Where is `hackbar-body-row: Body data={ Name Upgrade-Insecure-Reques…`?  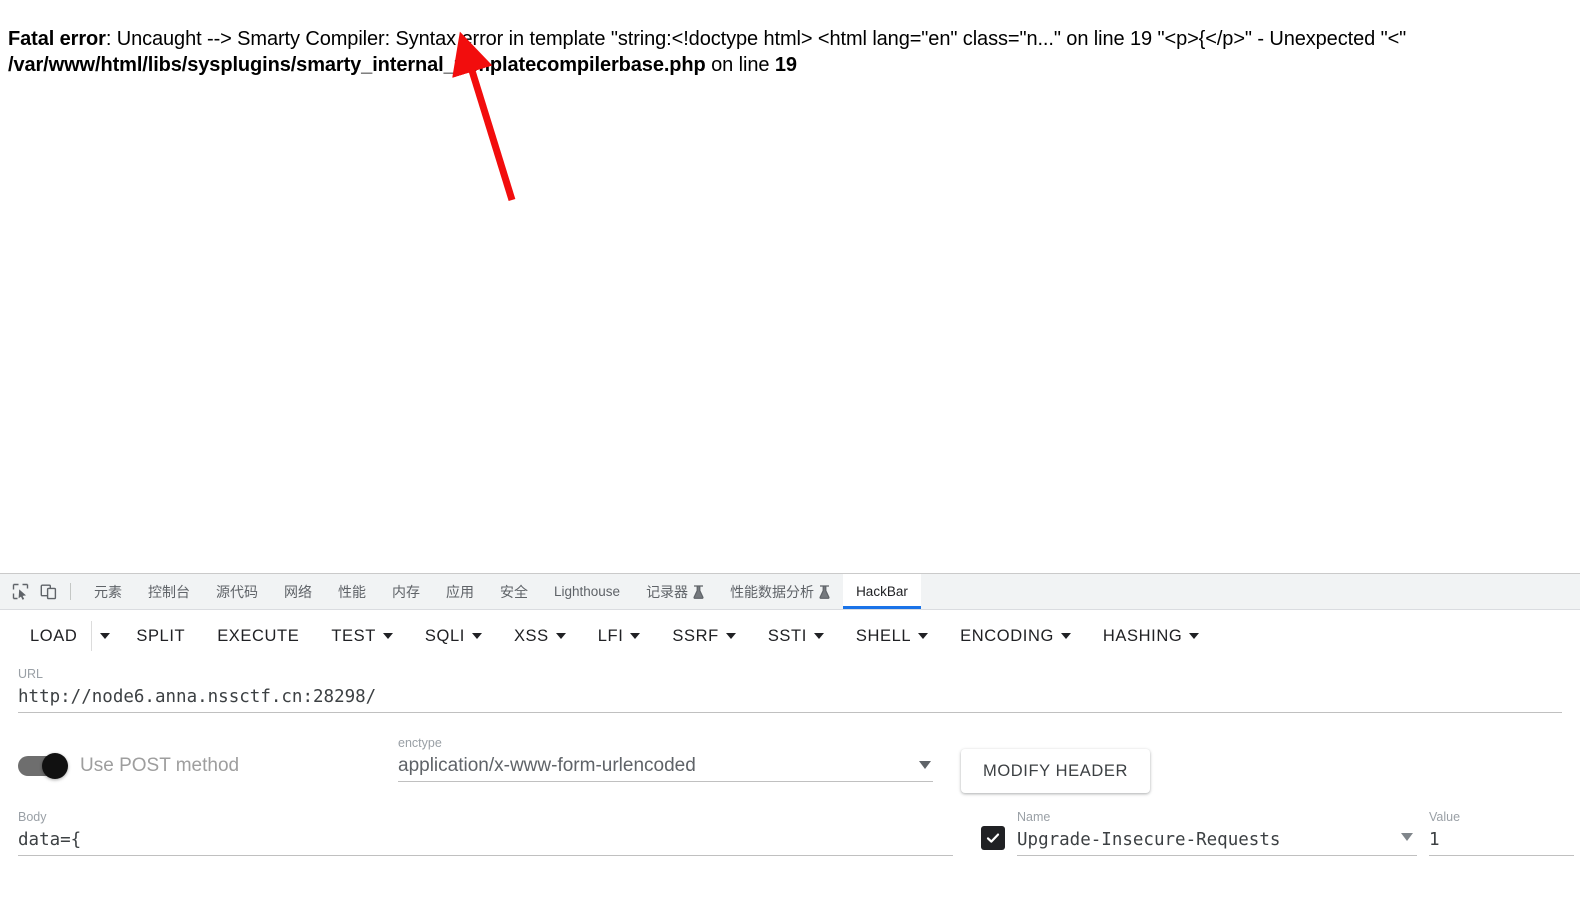
hackbar-body-row: Body data={ Name Upgrade-Insecure-Reques… is located at coordinates (790, 832).